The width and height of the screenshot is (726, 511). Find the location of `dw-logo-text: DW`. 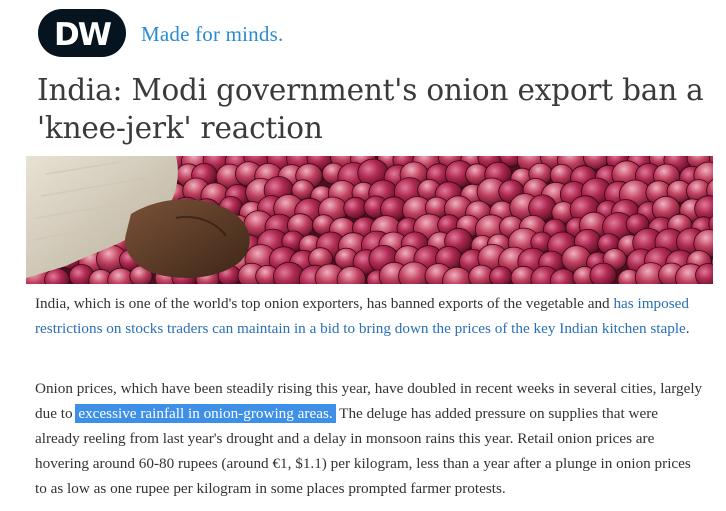

dw-logo-text: DW is located at coordinates (83, 35).